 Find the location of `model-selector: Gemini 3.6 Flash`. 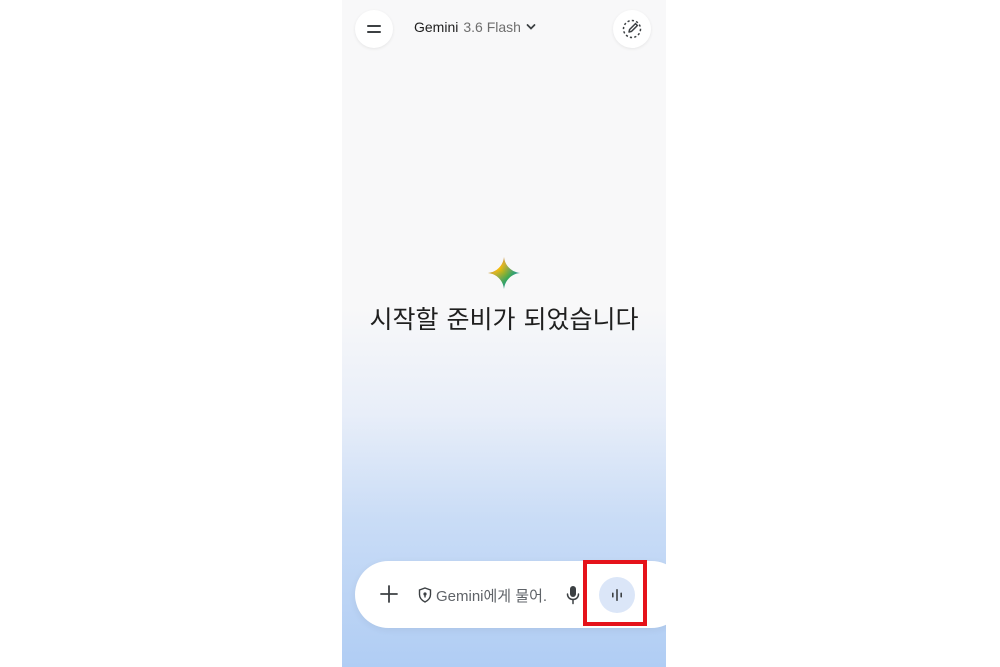

model-selector: Gemini 3.6 Flash is located at coordinates (475, 27).